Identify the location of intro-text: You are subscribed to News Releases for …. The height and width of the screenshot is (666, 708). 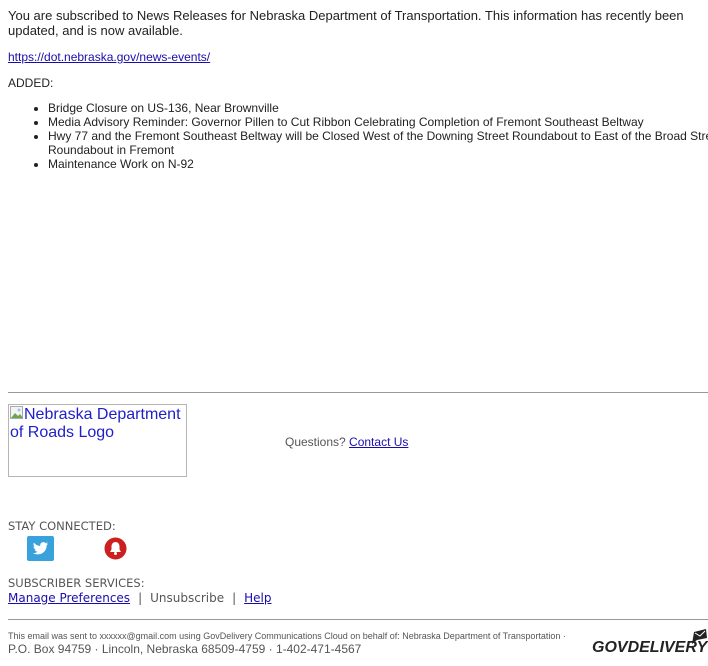
(346, 23).